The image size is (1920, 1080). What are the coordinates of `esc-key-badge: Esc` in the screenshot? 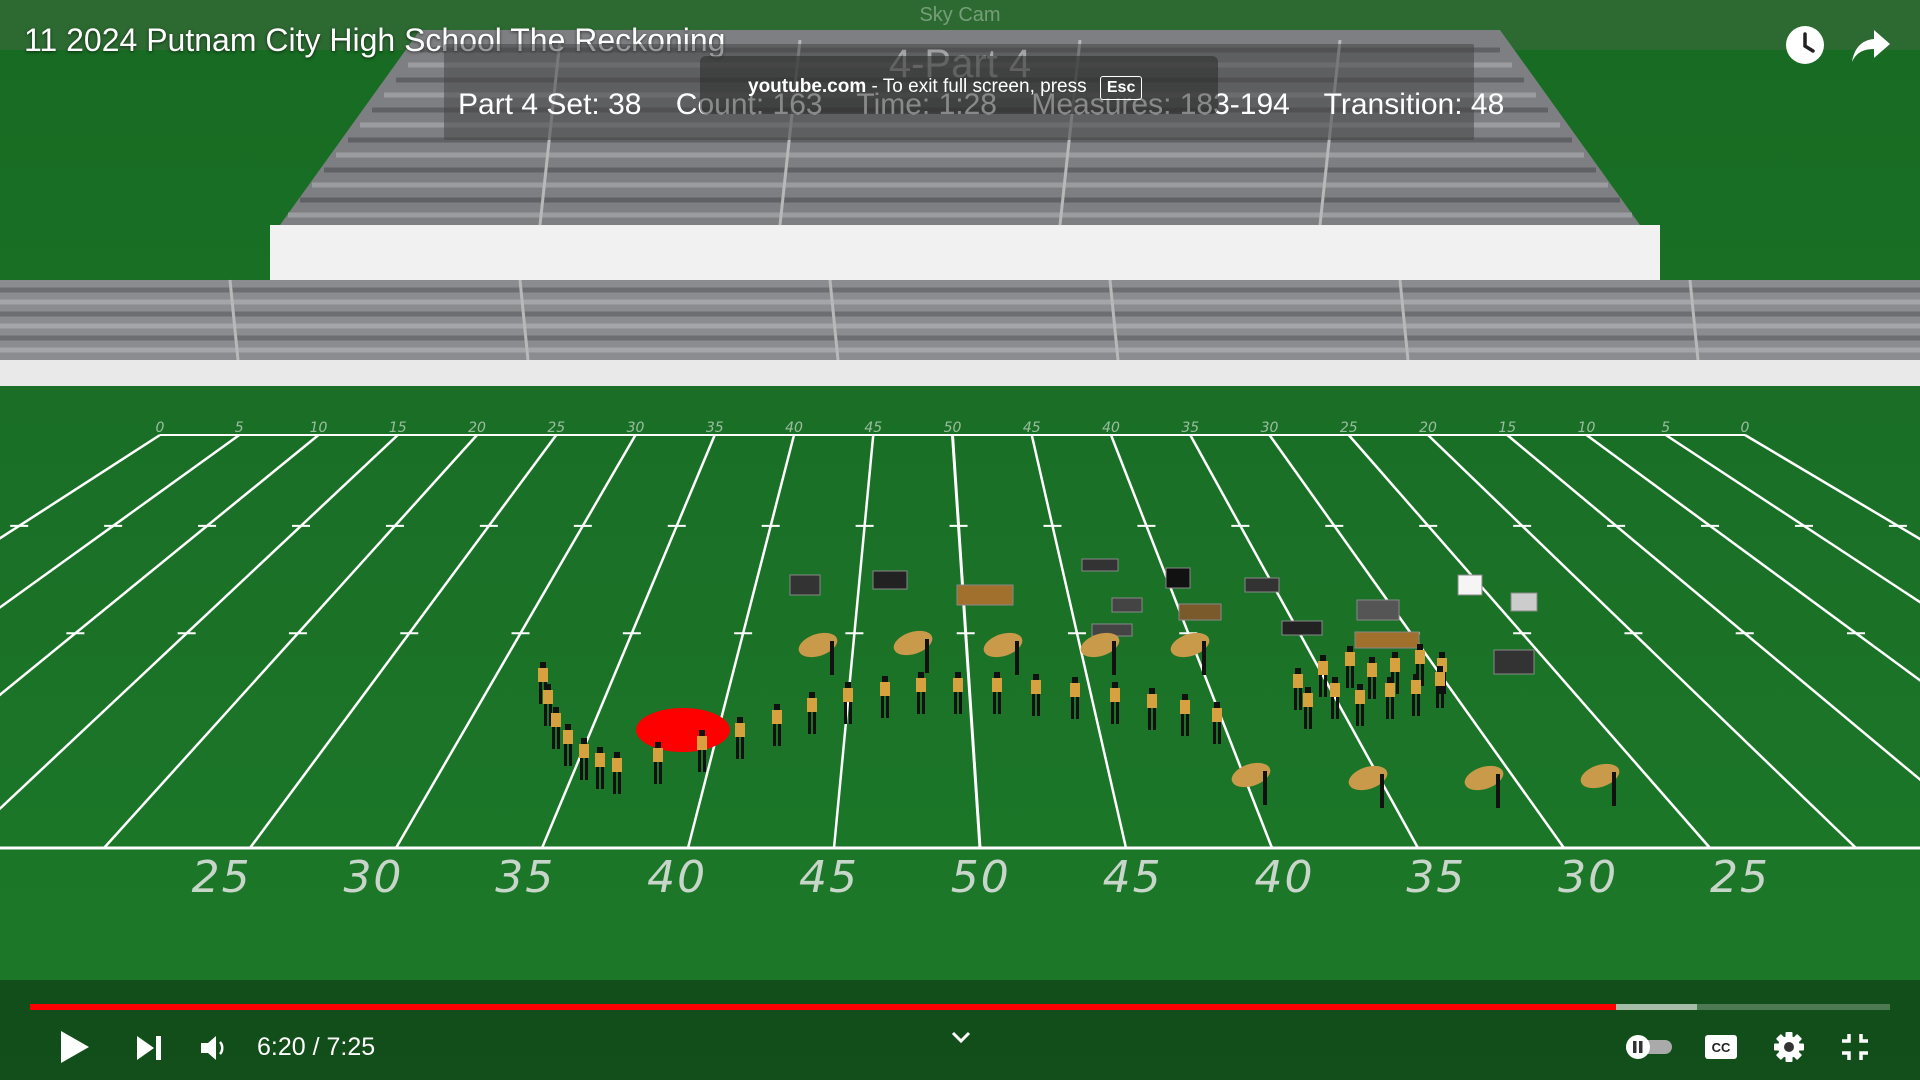 It's located at (1121, 88).